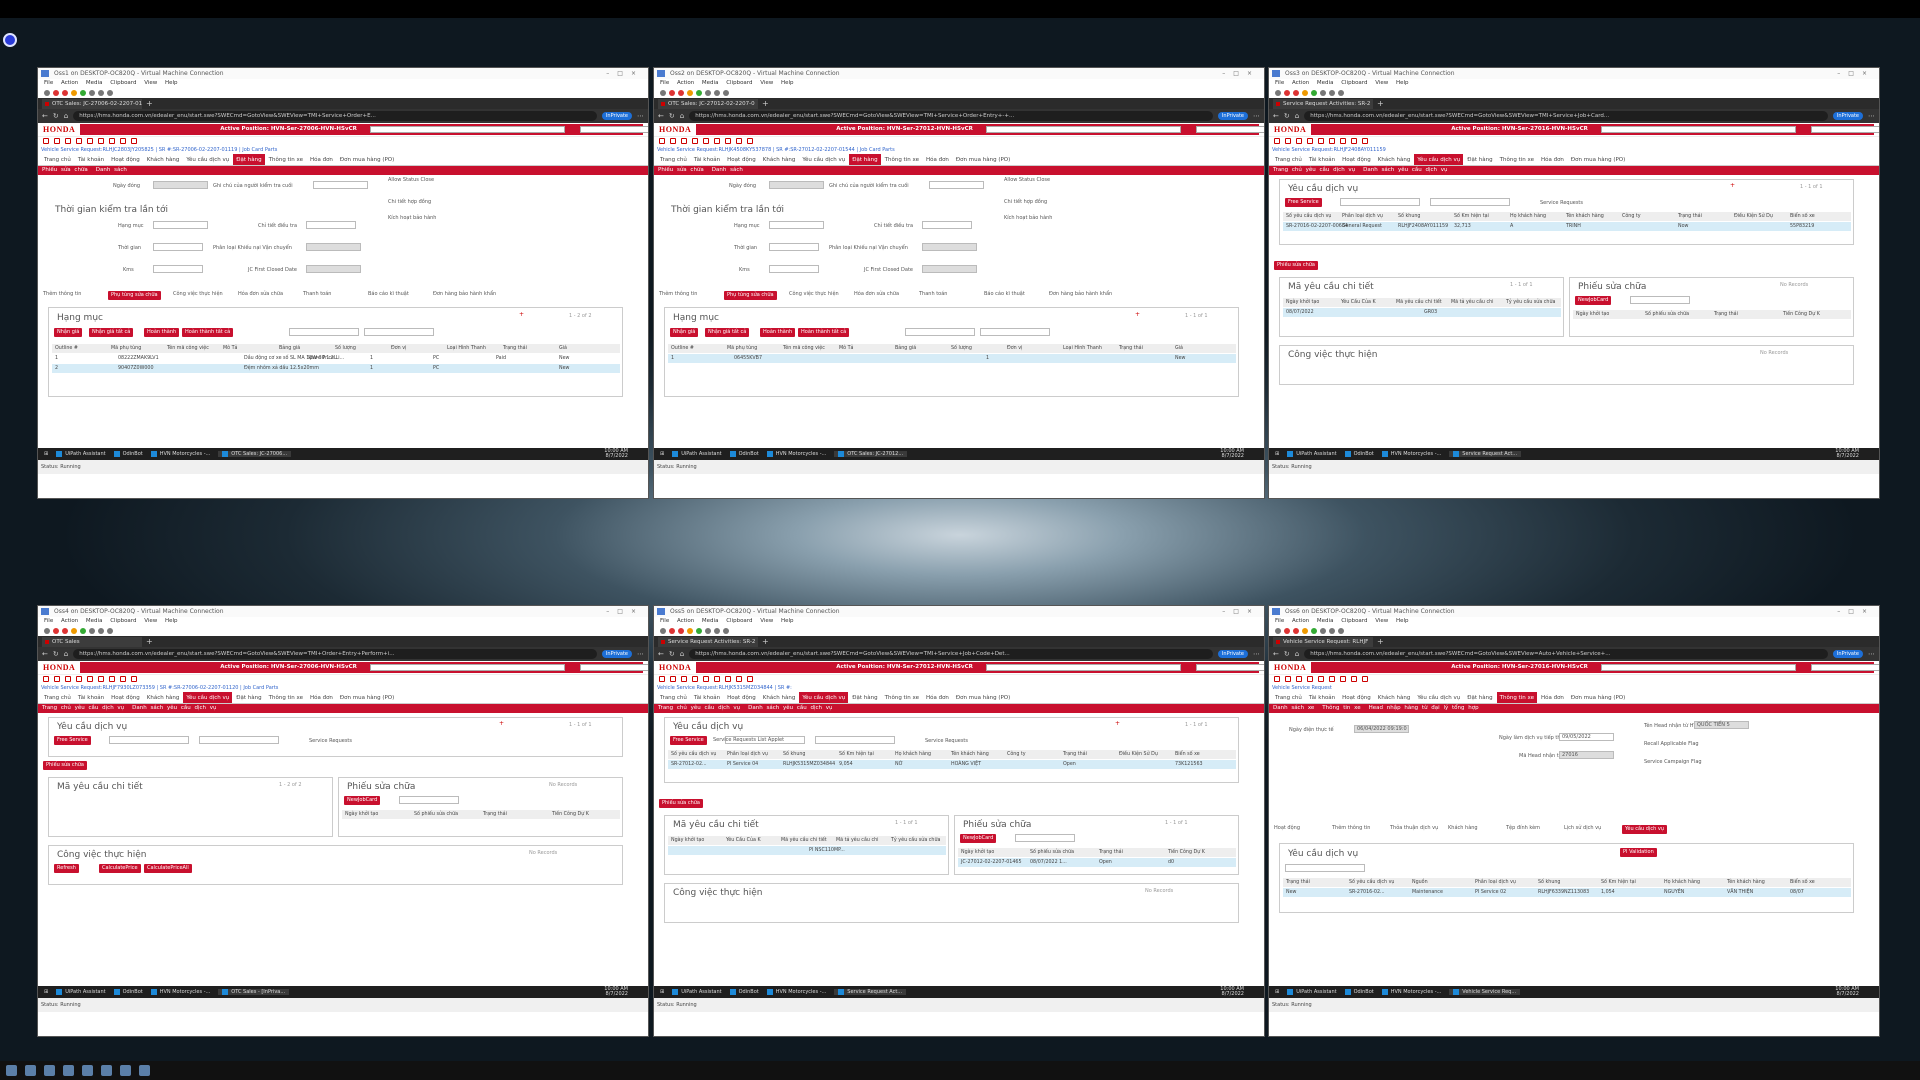  What do you see at coordinates (940, 332) in the screenshot?
I see `items-query-select` at bounding box center [940, 332].